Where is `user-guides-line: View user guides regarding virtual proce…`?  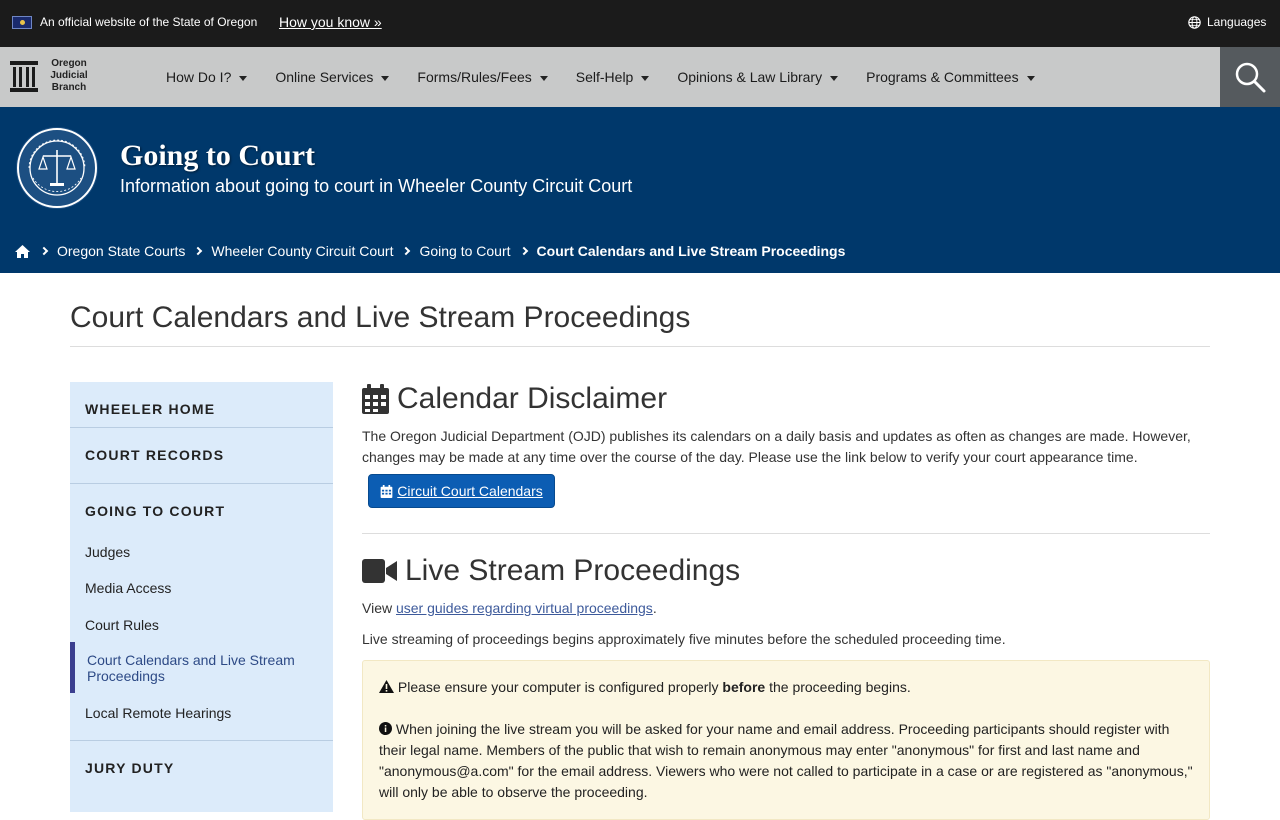 user-guides-line: View user guides regarding virtual proce… is located at coordinates (509, 608).